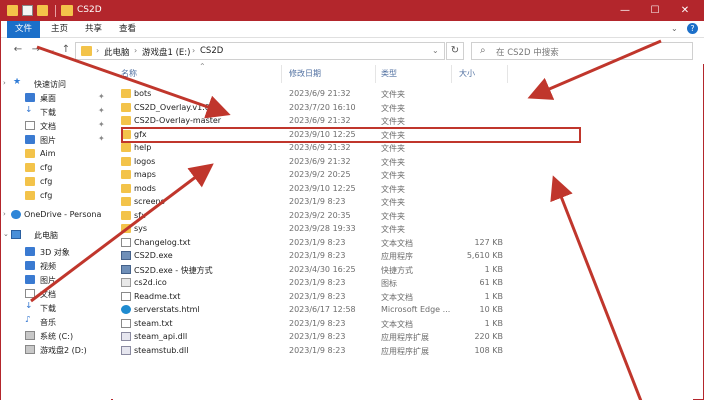 This screenshot has width=704, height=400. I want to click on search-input: ⌕ 在 CS2D 中搜索, so click(582, 51).